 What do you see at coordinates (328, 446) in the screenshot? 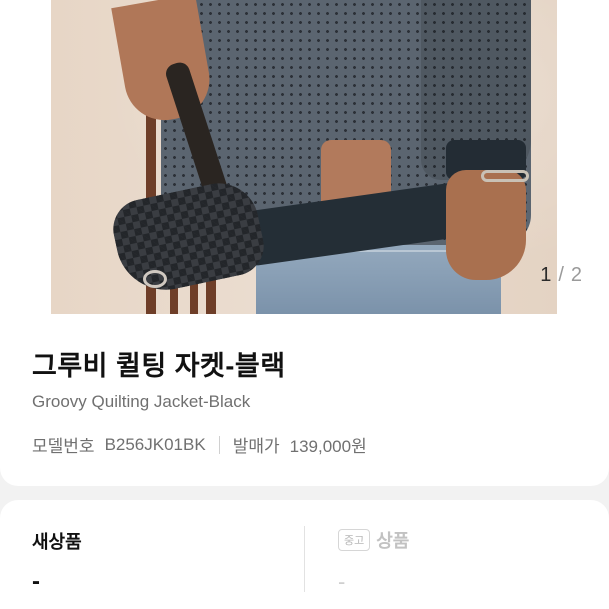
I see `release-price-value: 139,000원` at bounding box center [328, 446].